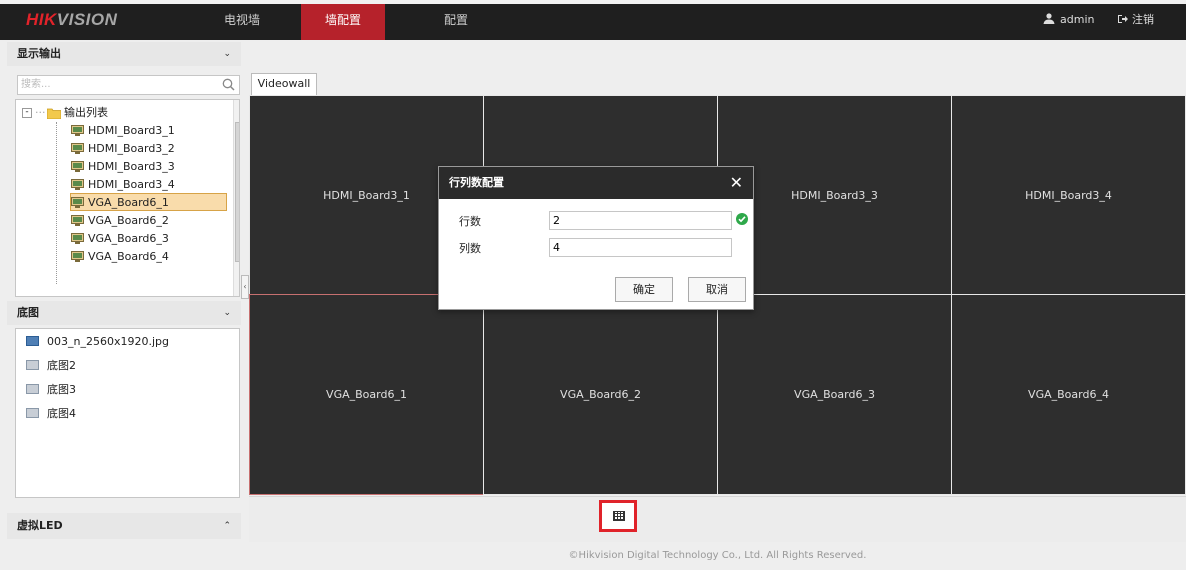 Image resolution: width=1186 pixels, height=570 pixels. What do you see at coordinates (1068, 195) in the screenshot?
I see `wall-cell: HDMI_Board3_4` at bounding box center [1068, 195].